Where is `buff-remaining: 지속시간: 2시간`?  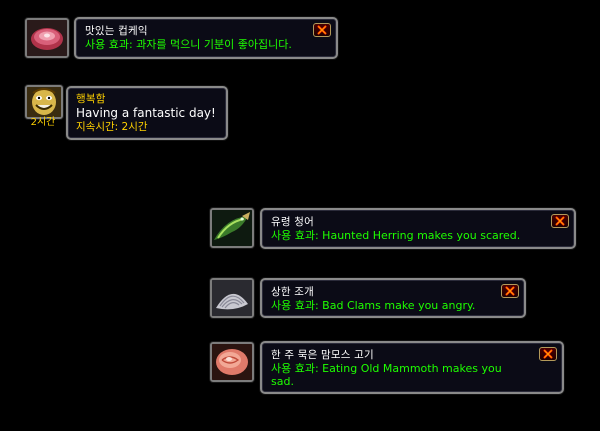 buff-remaining: 지속시간: 2시간 is located at coordinates (112, 127).